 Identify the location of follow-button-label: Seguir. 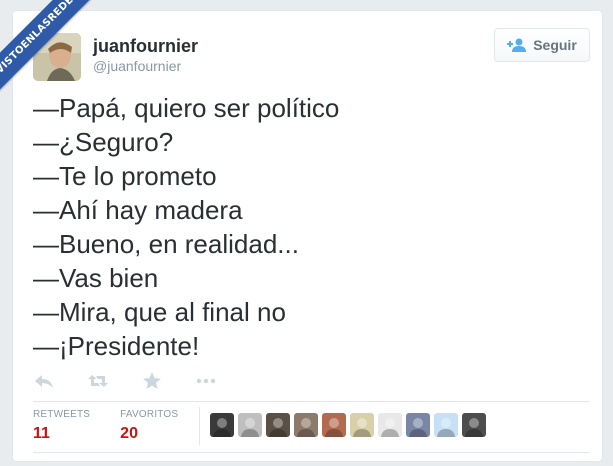
(555, 45).